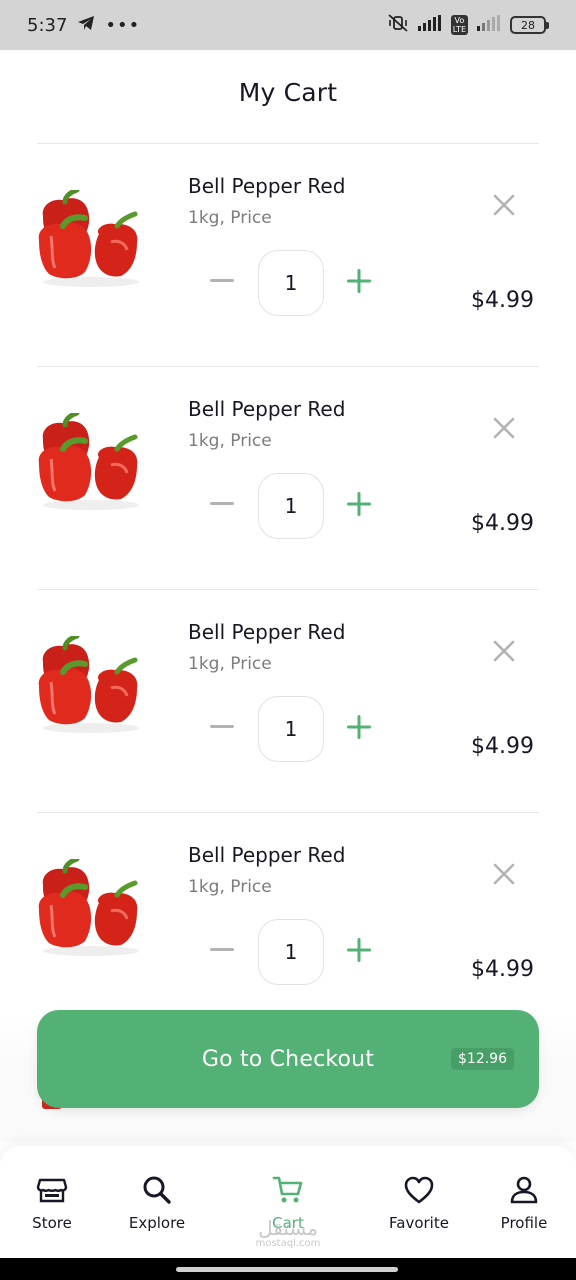 This screenshot has width=576, height=1280. Describe the element at coordinates (419, 1223) in the screenshot. I see `nav-label: Favorite` at that location.